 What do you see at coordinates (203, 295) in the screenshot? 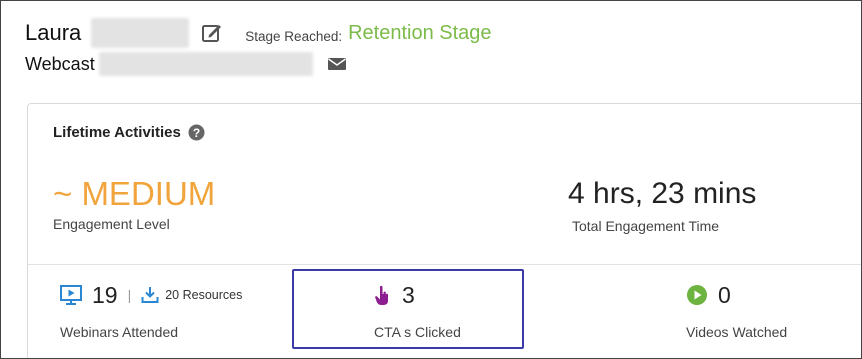
I see `resources-count-link: 20 Resources` at bounding box center [203, 295].